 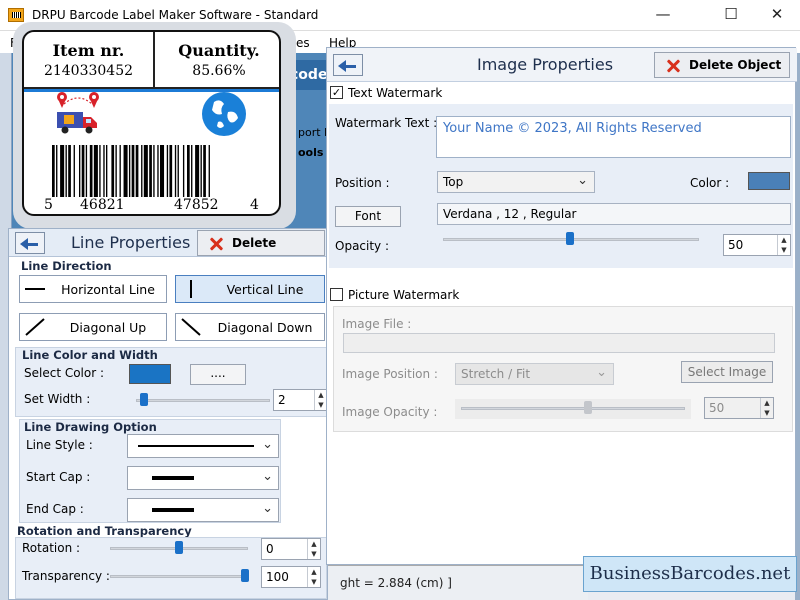 I want to click on image-back-button, so click(x=348, y=65).